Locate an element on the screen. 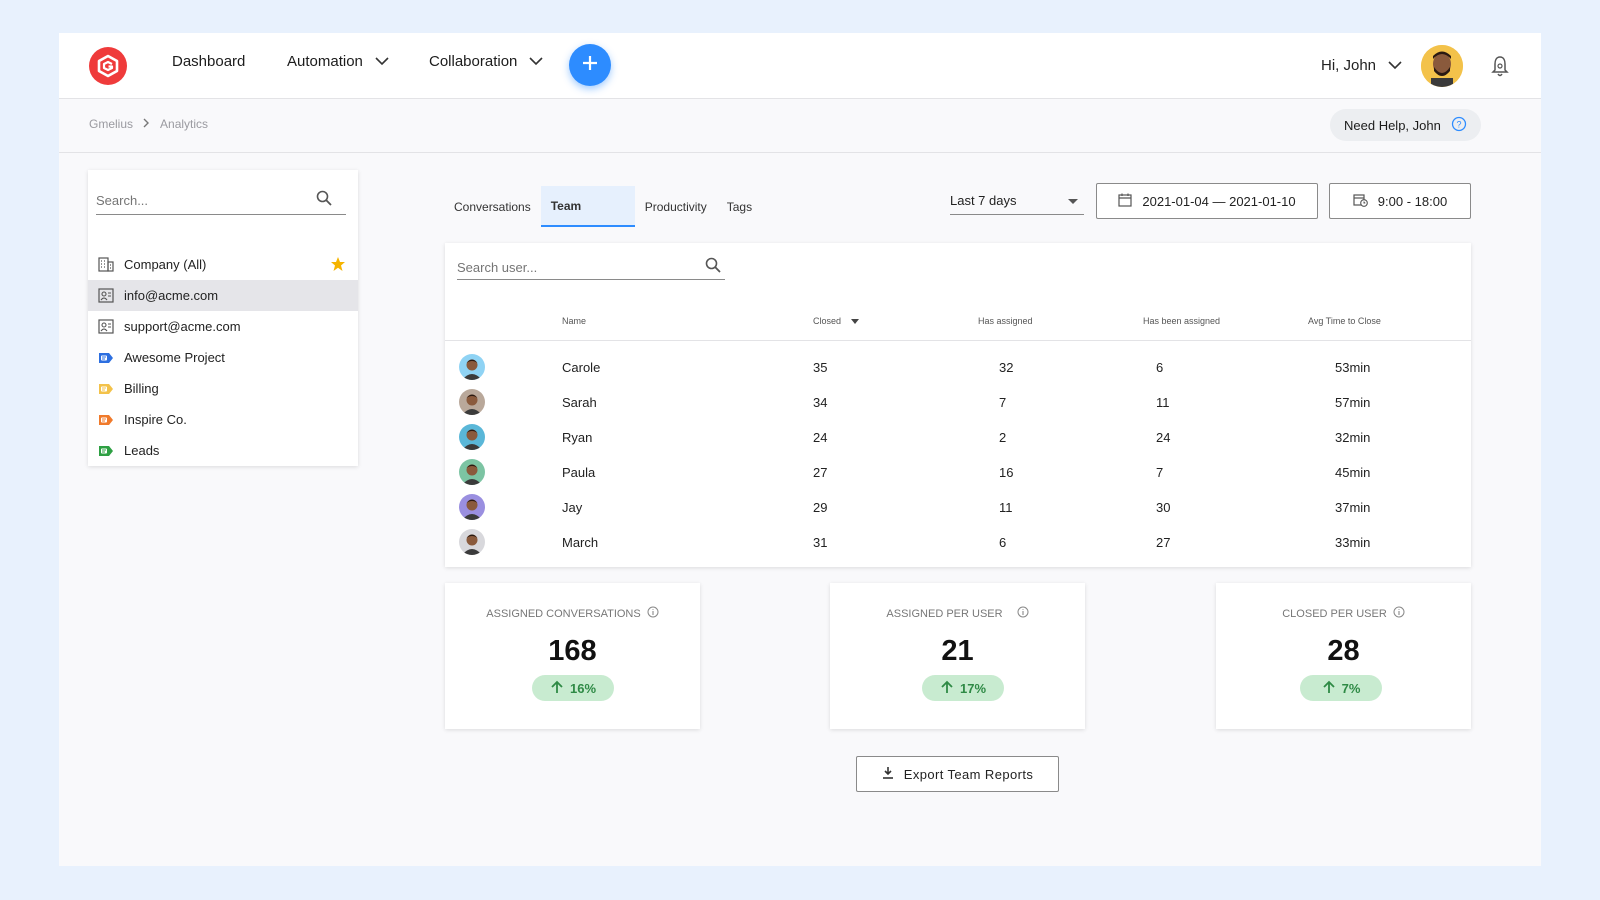  nav-collaboration: Collaboration is located at coordinates (486, 61).